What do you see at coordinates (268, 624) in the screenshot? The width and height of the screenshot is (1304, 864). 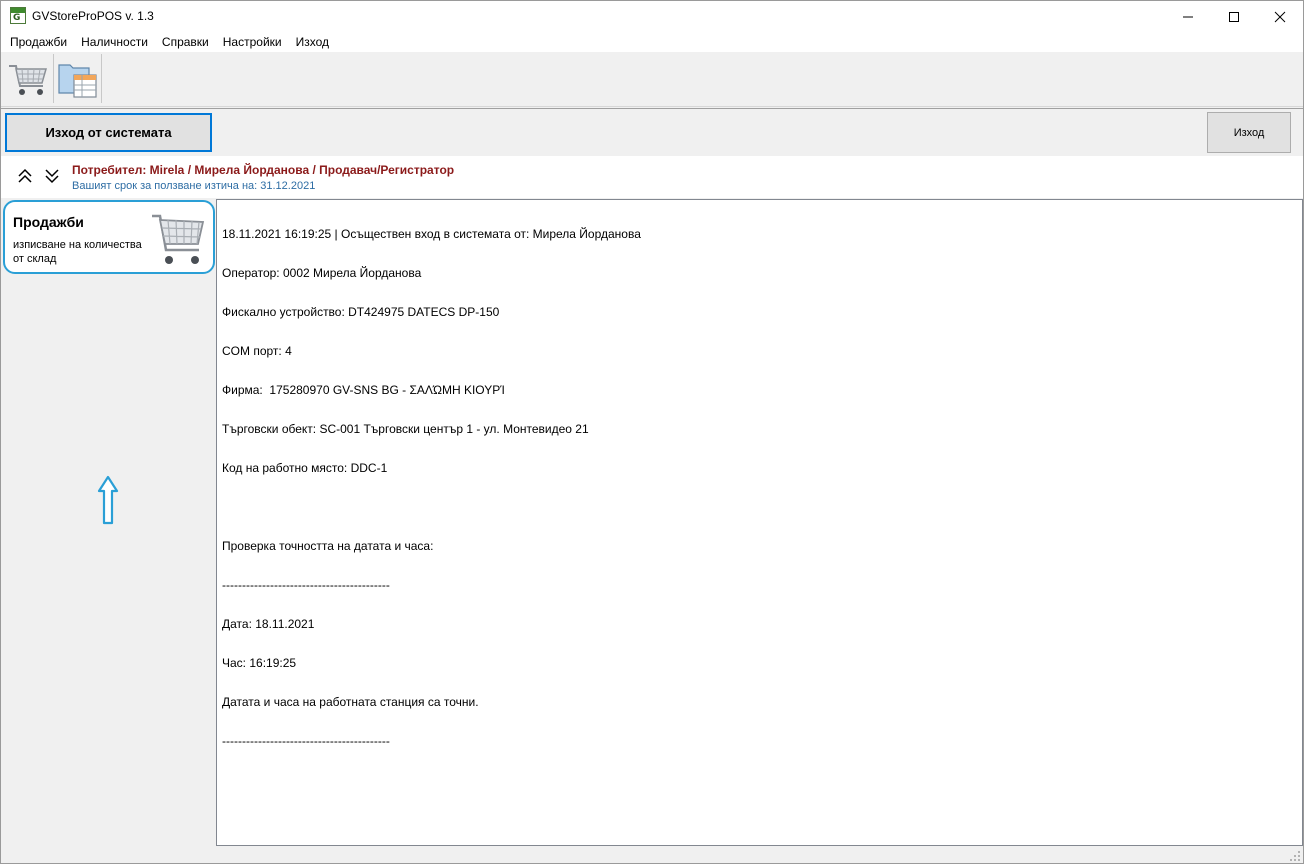 I see `log-line: Дата: 18.11.2021` at bounding box center [268, 624].